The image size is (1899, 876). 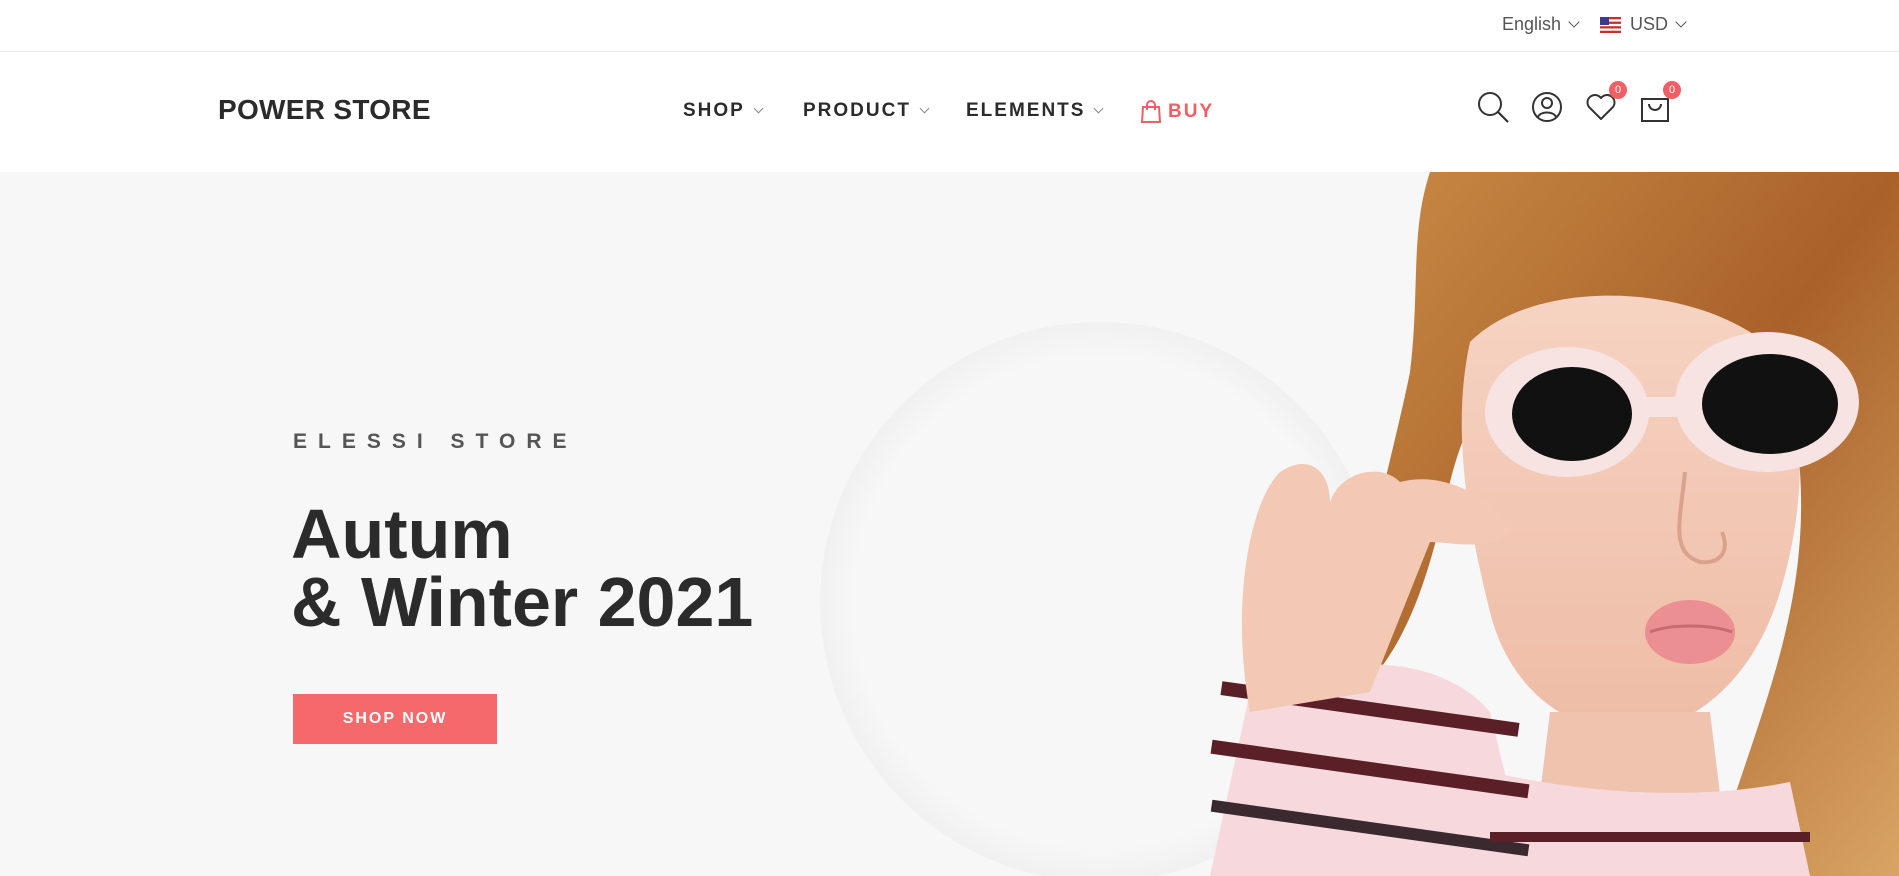 I want to click on nav-shop: SHOP, so click(x=723, y=111).